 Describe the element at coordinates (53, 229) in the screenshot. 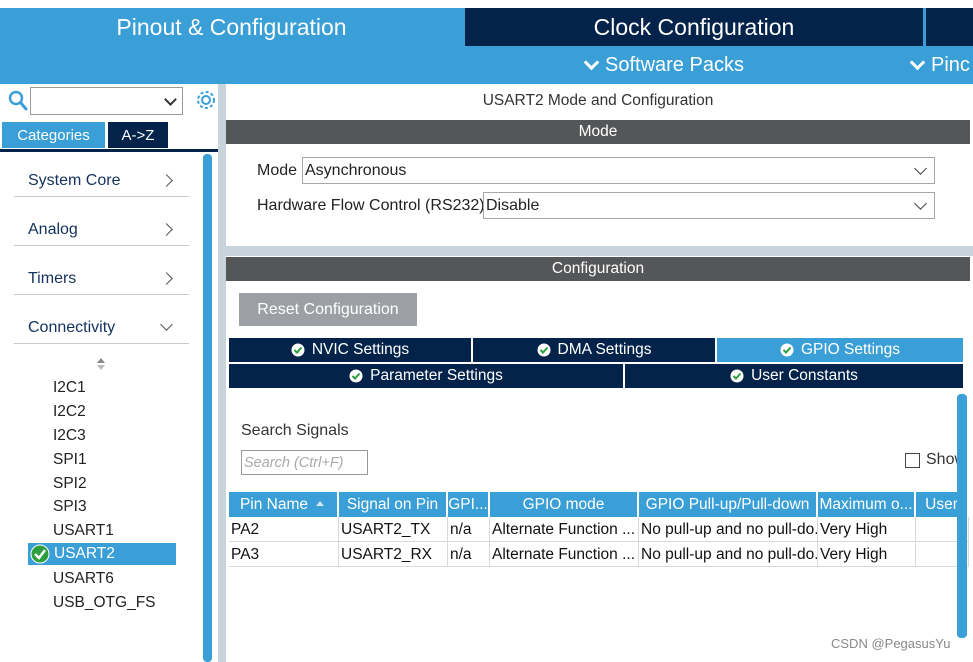

I see `category-label: Analog` at that location.